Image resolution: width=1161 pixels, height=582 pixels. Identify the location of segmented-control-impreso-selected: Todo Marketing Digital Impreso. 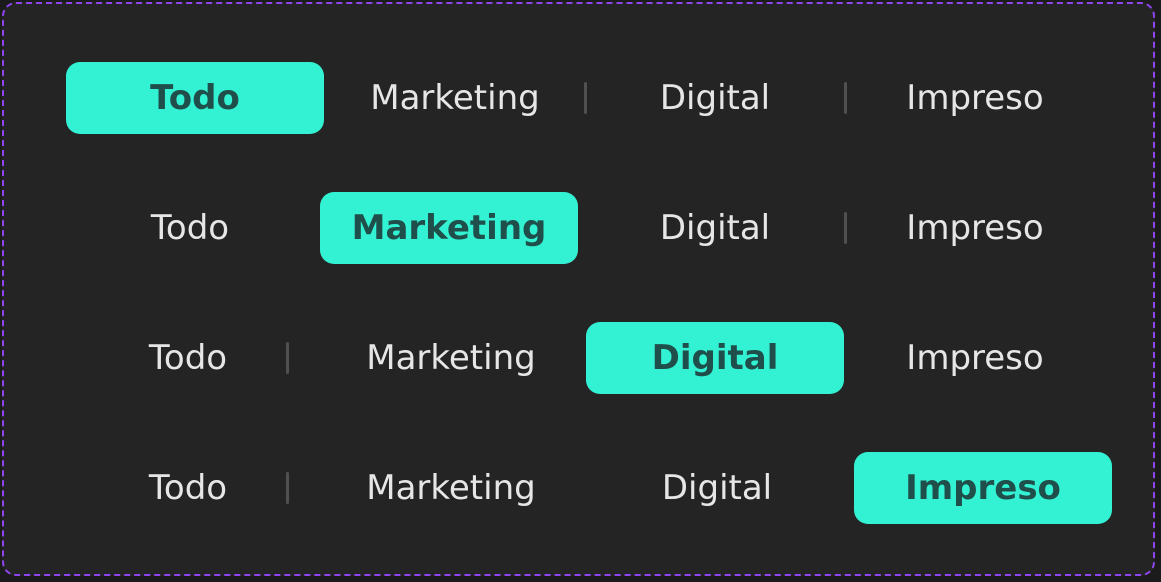
(591, 488).